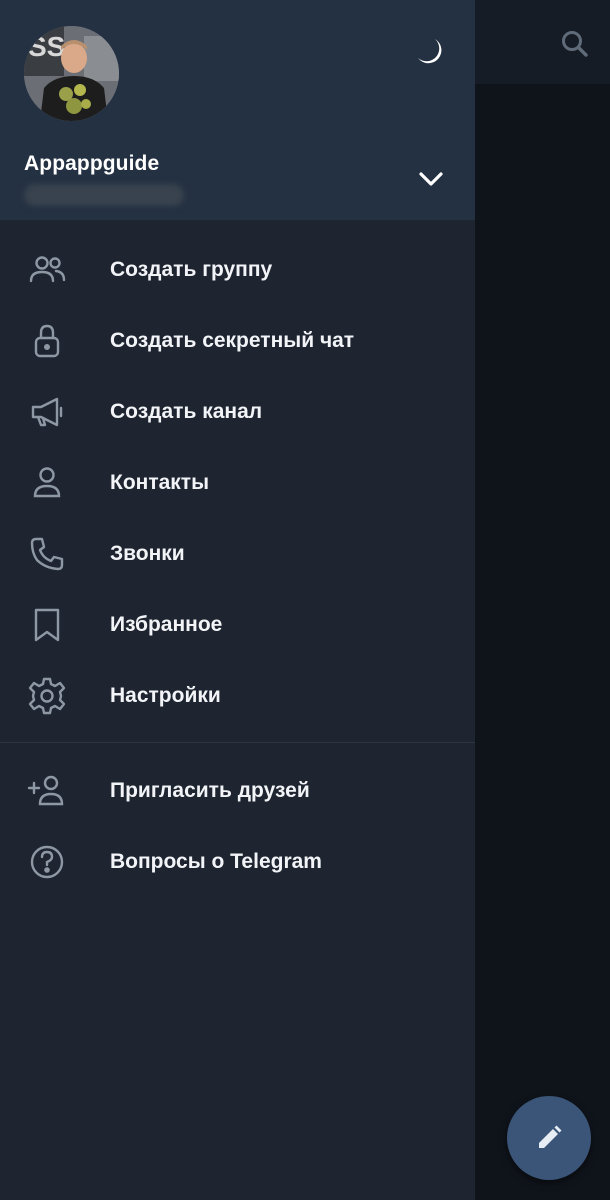 The image size is (610, 1200). I want to click on menu-item-label: Пригласить друзей, so click(210, 790).